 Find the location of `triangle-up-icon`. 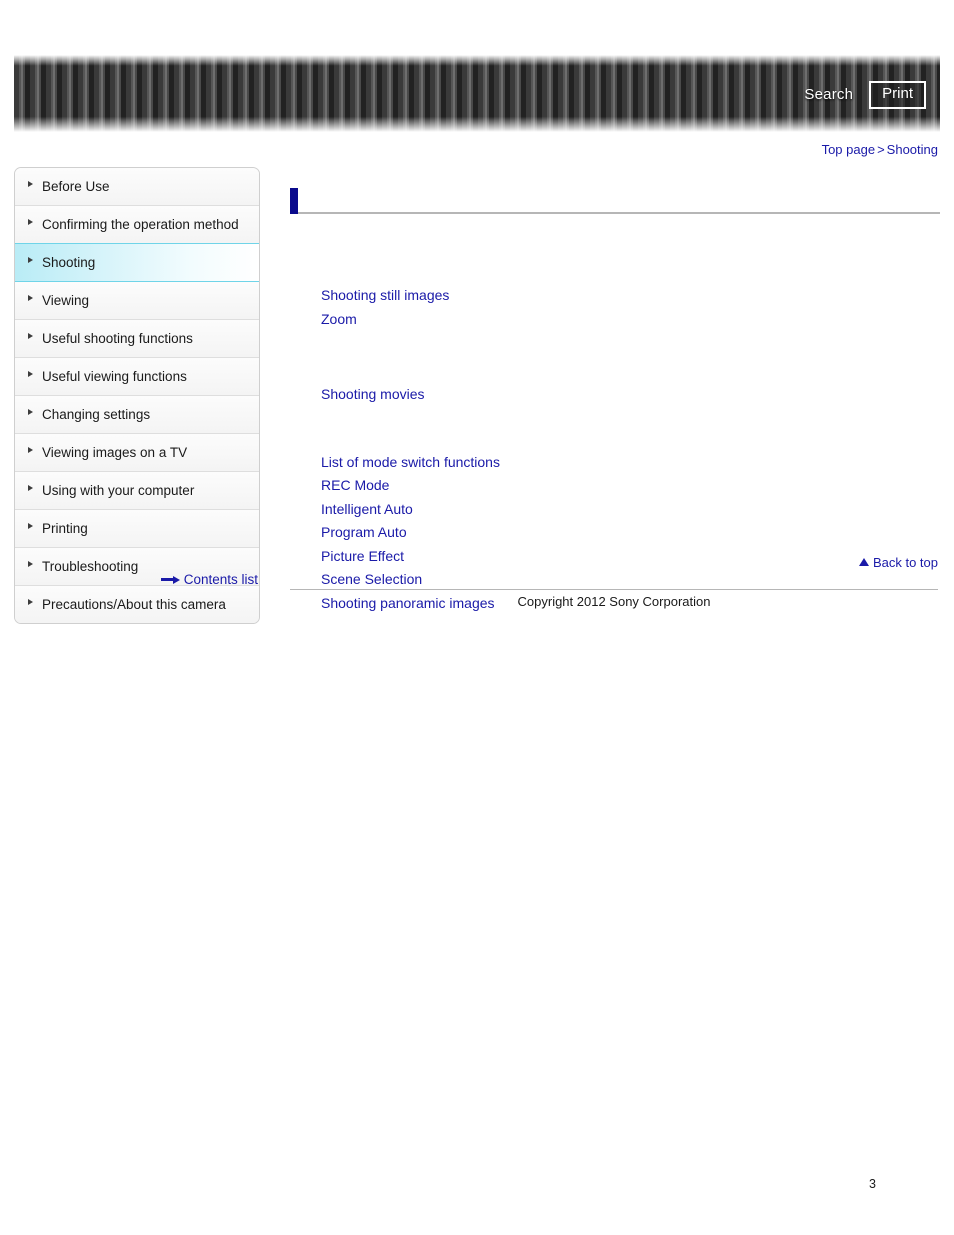

triangle-up-icon is located at coordinates (863, 562).